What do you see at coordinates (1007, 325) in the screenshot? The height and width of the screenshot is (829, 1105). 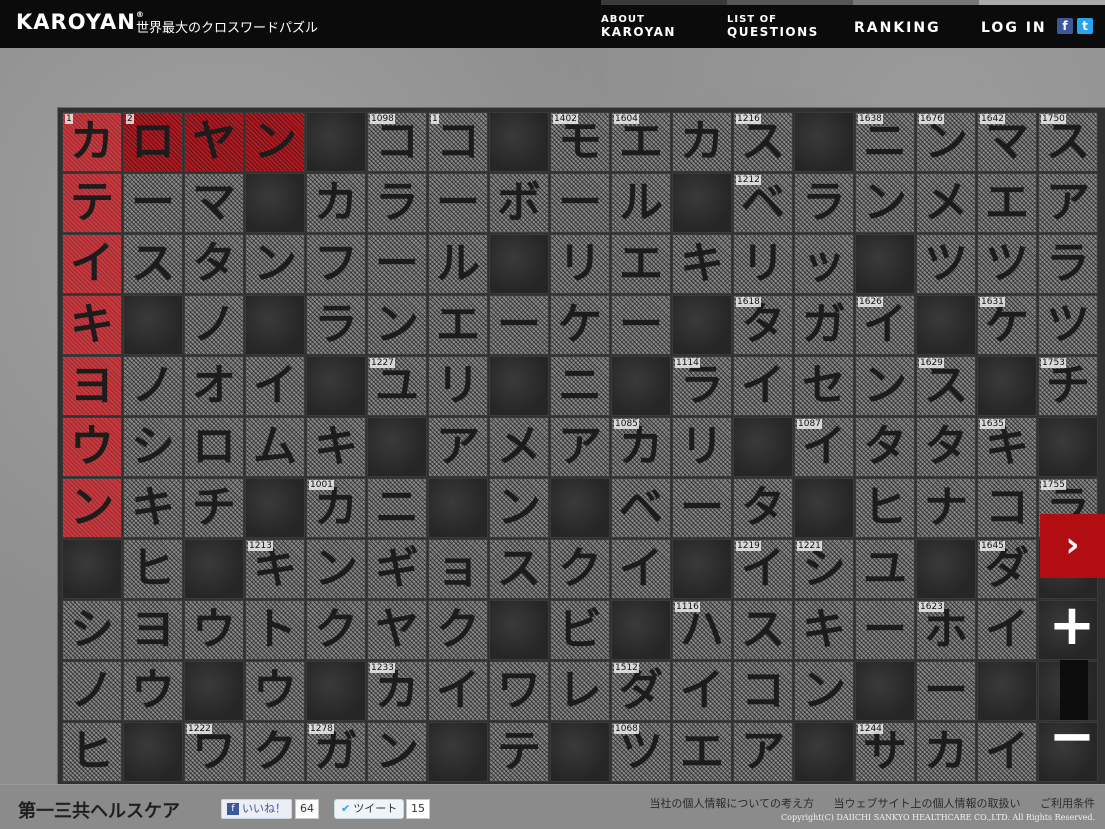 I see `crossword-cell: ケ 1631` at bounding box center [1007, 325].